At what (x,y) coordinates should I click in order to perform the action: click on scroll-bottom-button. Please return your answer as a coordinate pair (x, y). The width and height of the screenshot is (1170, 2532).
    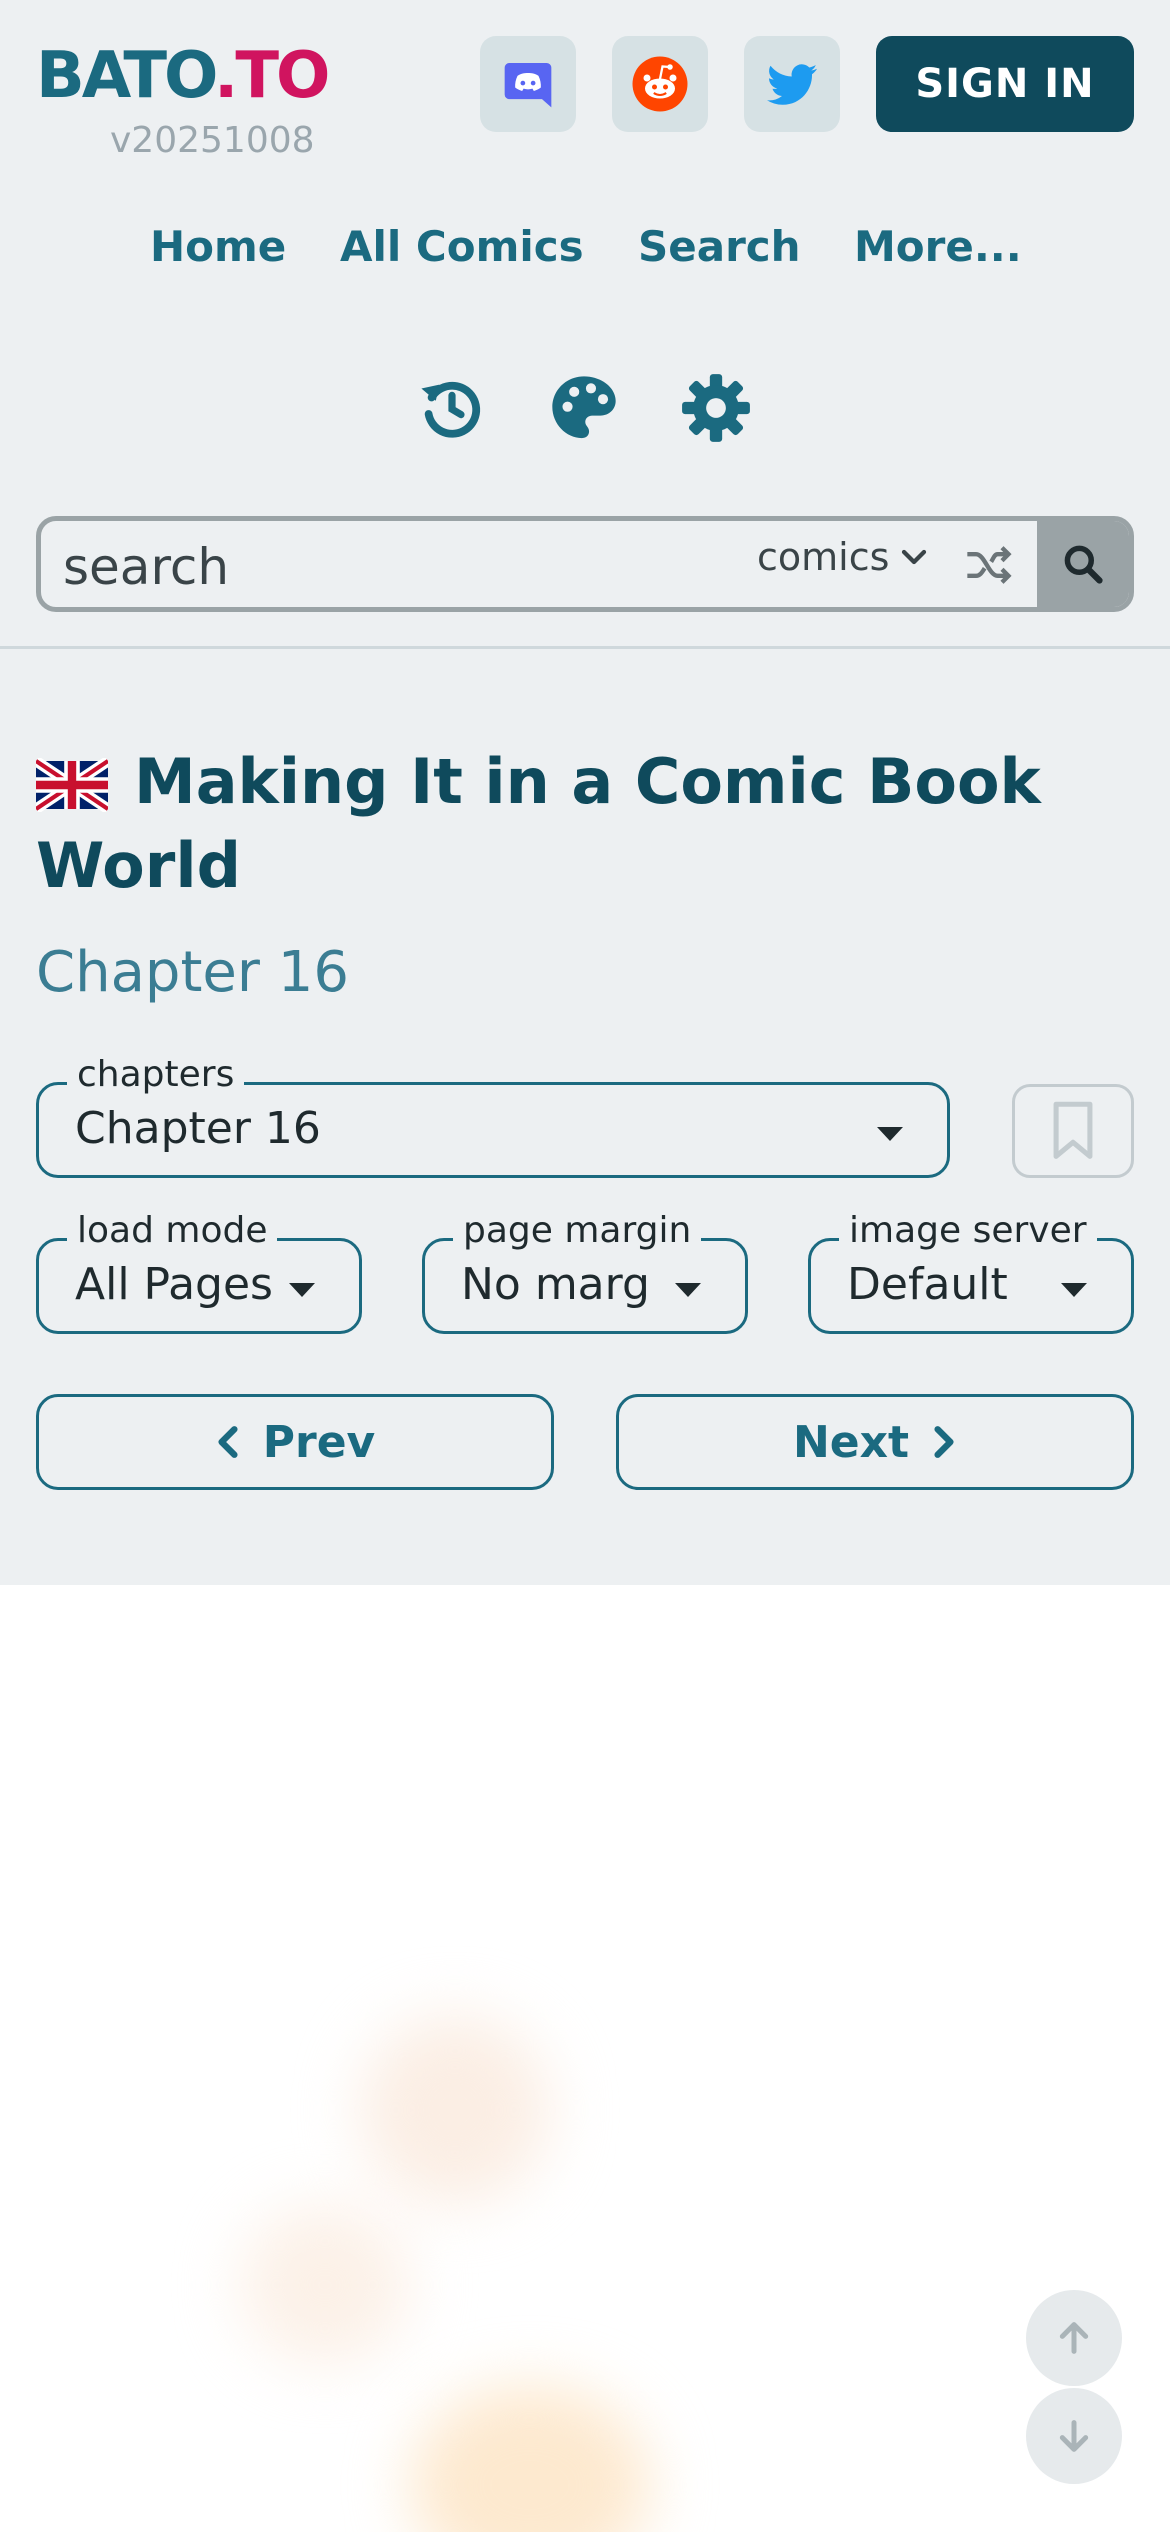
    Looking at the image, I should click on (1074, 2436).